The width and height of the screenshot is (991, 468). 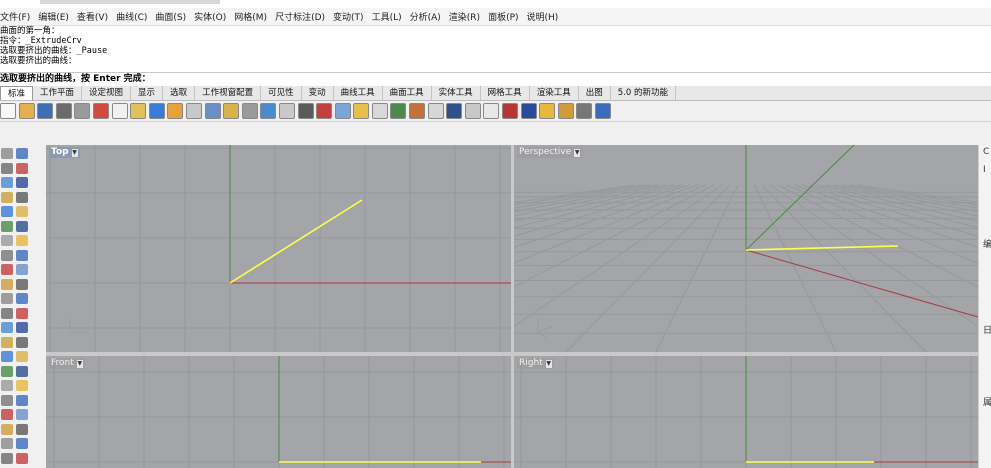 I want to click on menu-item: 变动(T), so click(x=350, y=16).